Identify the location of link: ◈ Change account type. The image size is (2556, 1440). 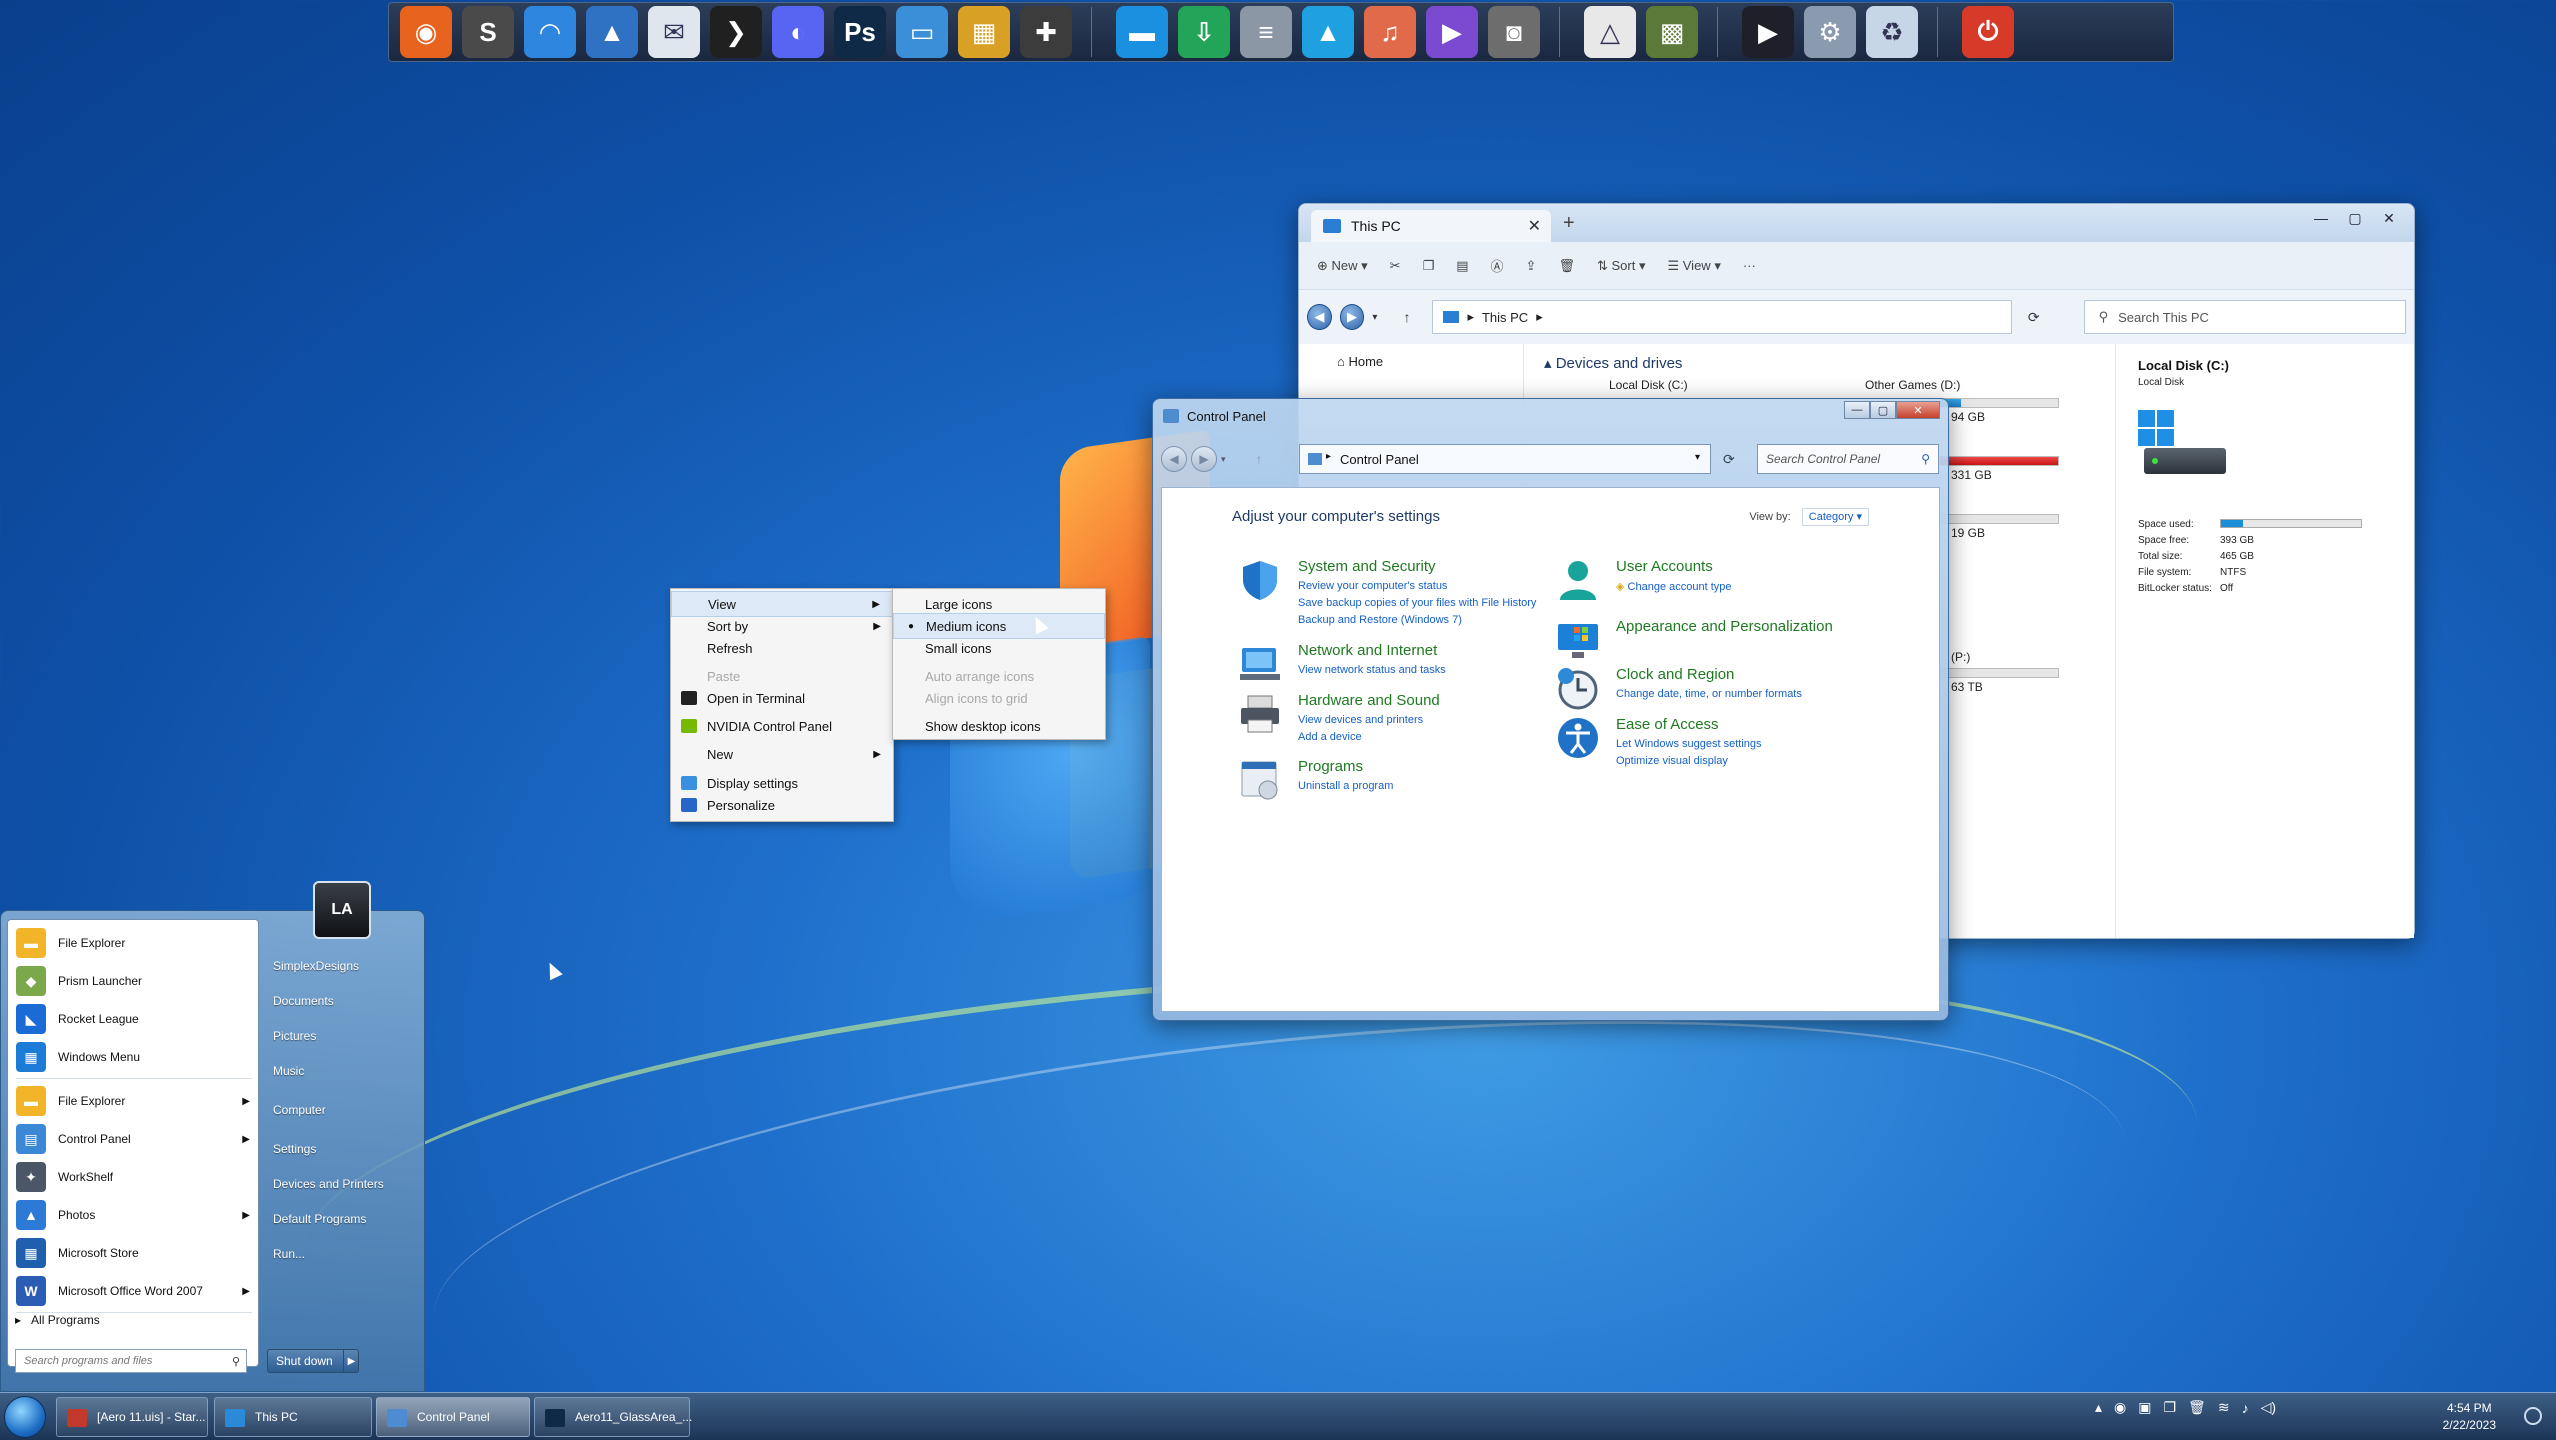
(1674, 586).